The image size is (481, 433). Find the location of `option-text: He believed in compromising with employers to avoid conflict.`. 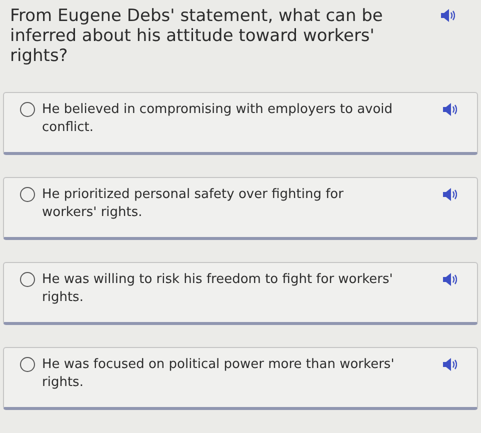

option-text: He believed in compromising with employers to avoid conflict. is located at coordinates (218, 119).